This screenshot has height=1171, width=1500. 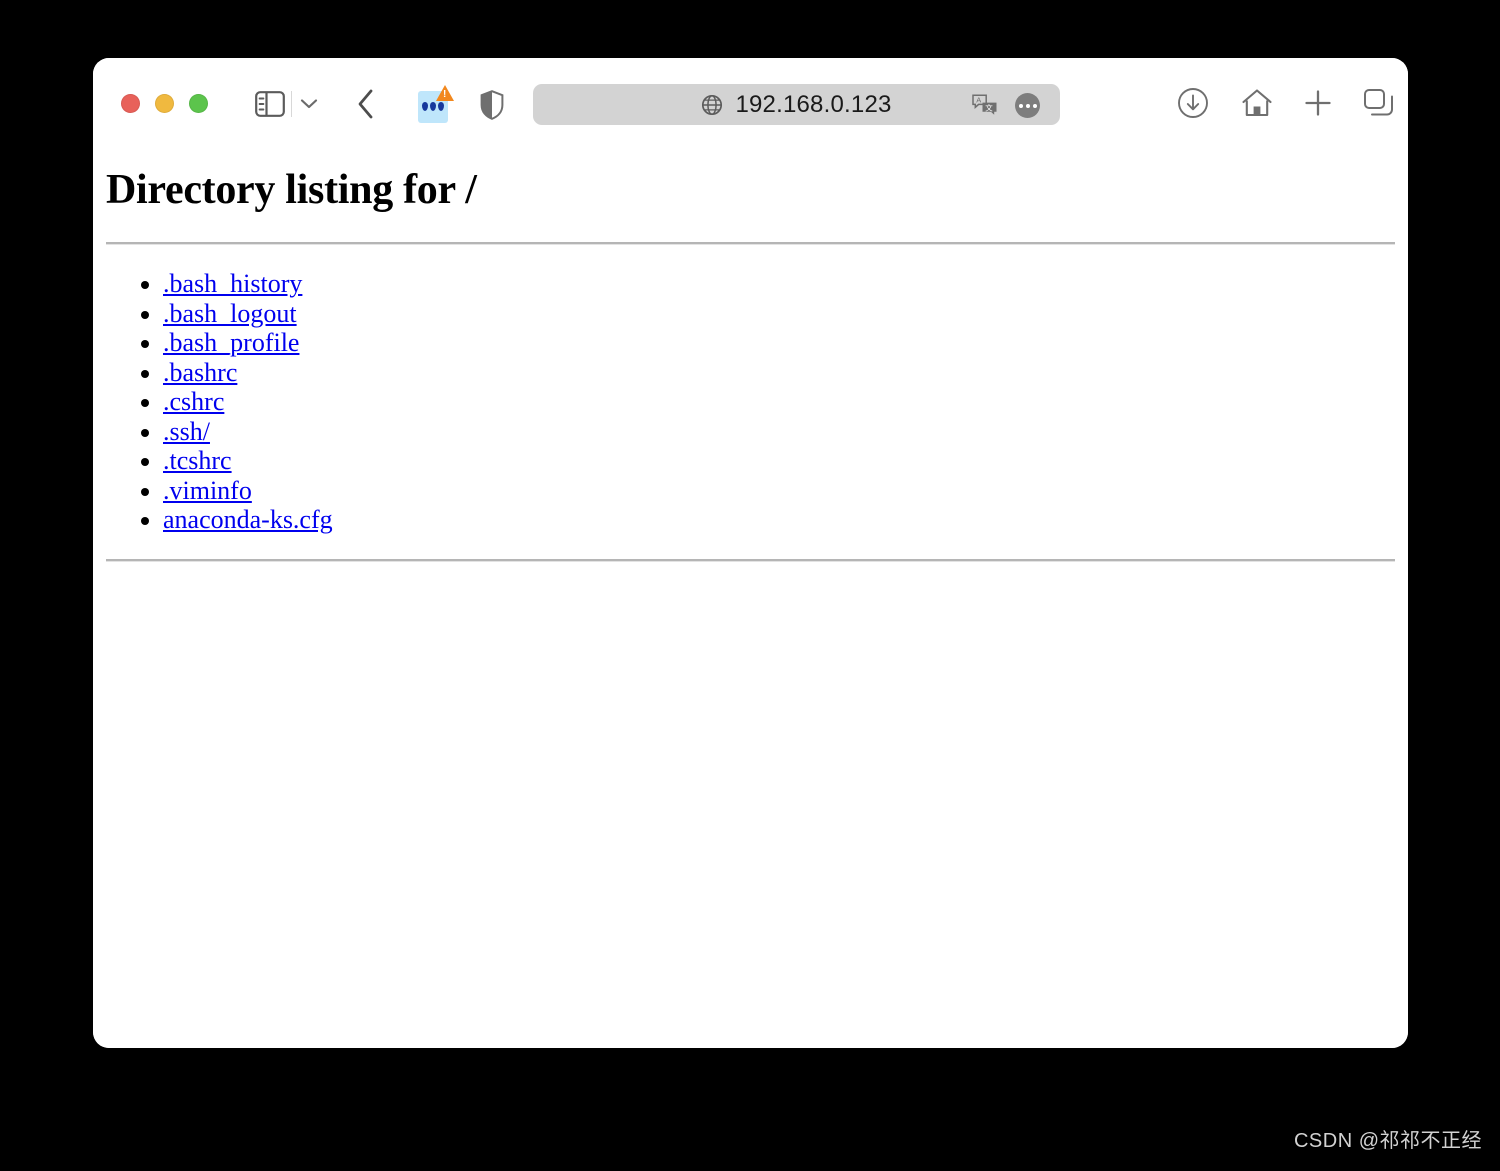 I want to click on list-item: .ssh/, so click(x=779, y=432).